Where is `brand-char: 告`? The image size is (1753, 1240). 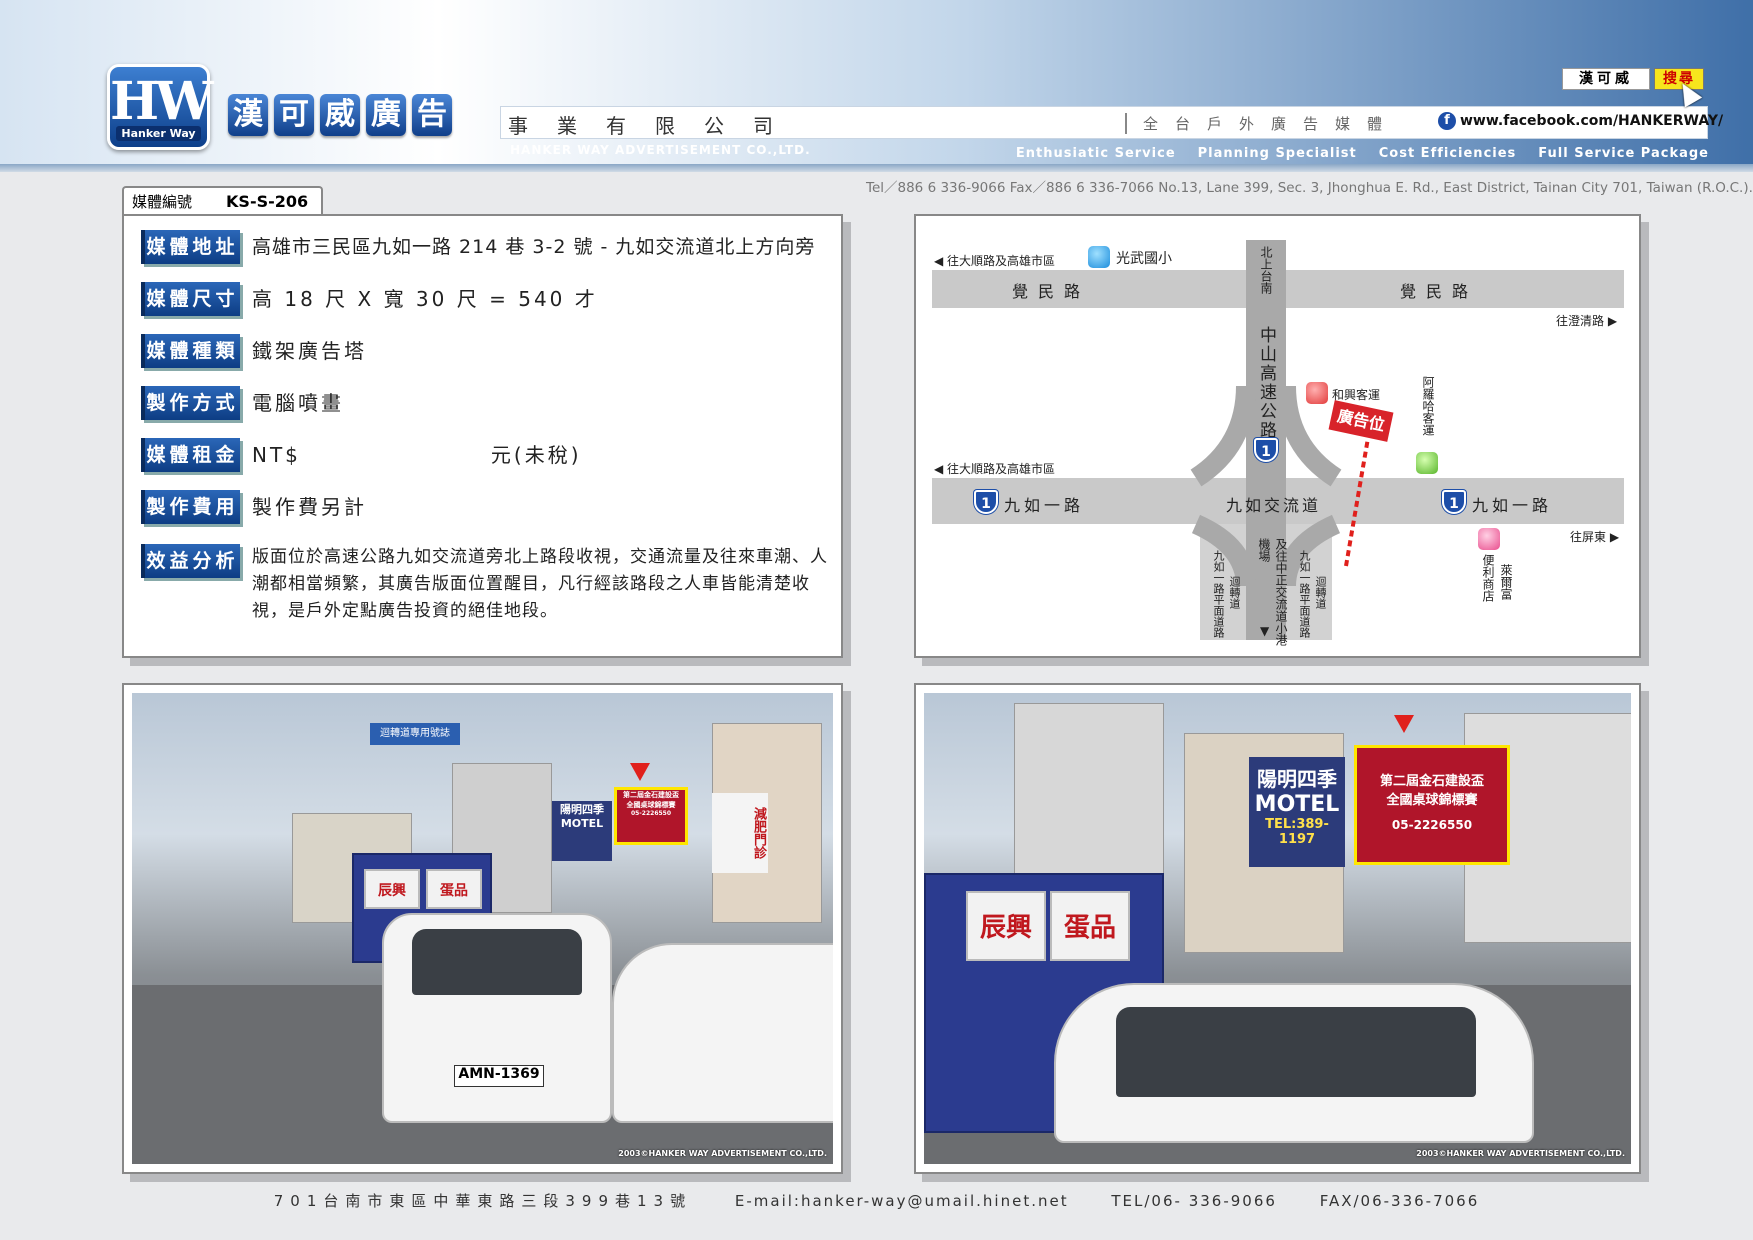
brand-char: 告 is located at coordinates (432, 115).